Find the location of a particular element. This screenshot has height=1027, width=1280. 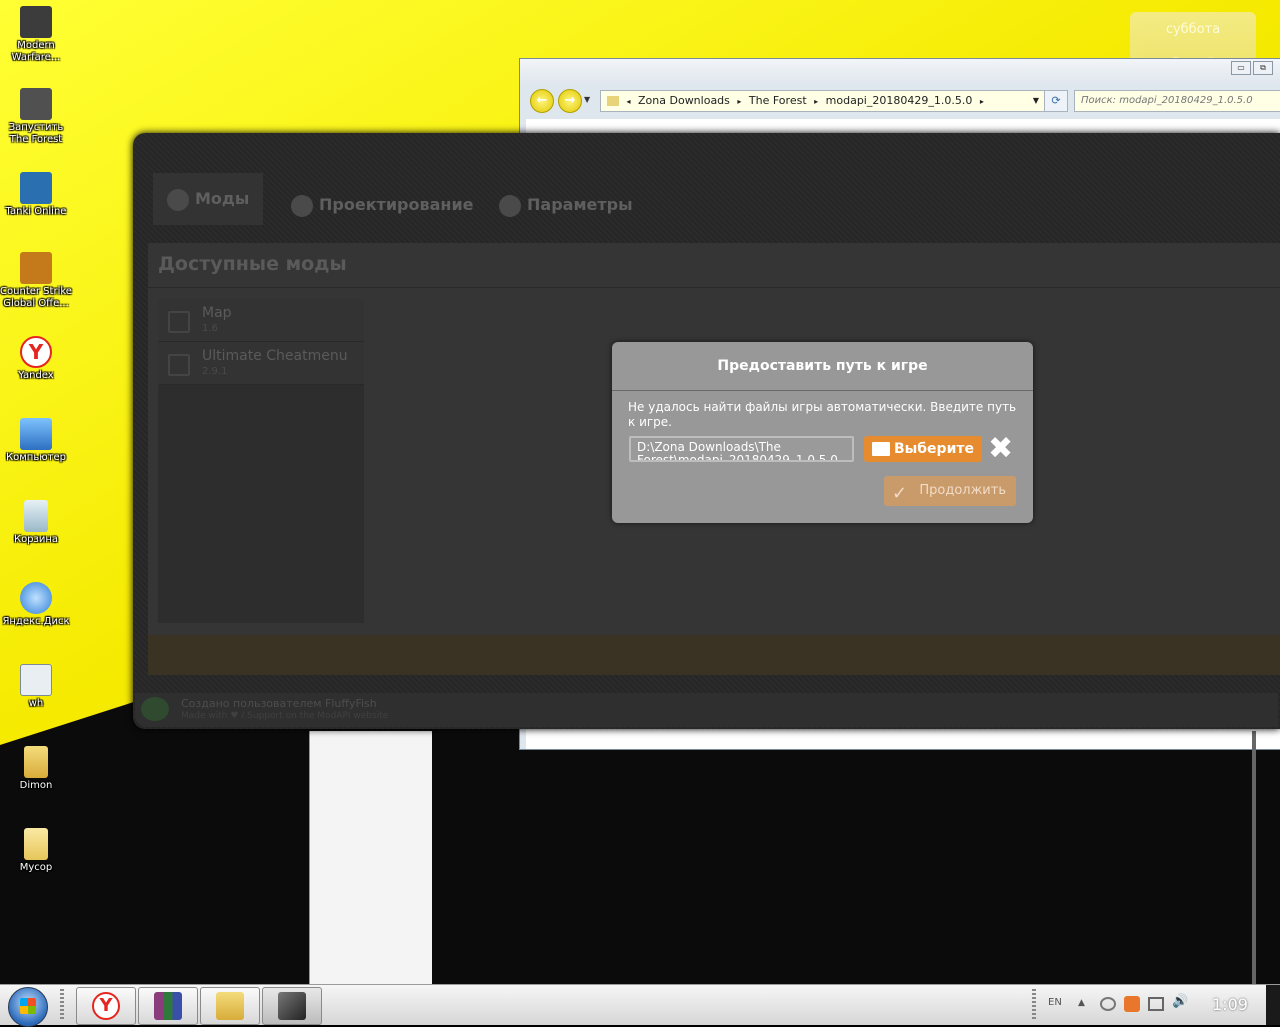

start-button is located at coordinates (28, 1007).